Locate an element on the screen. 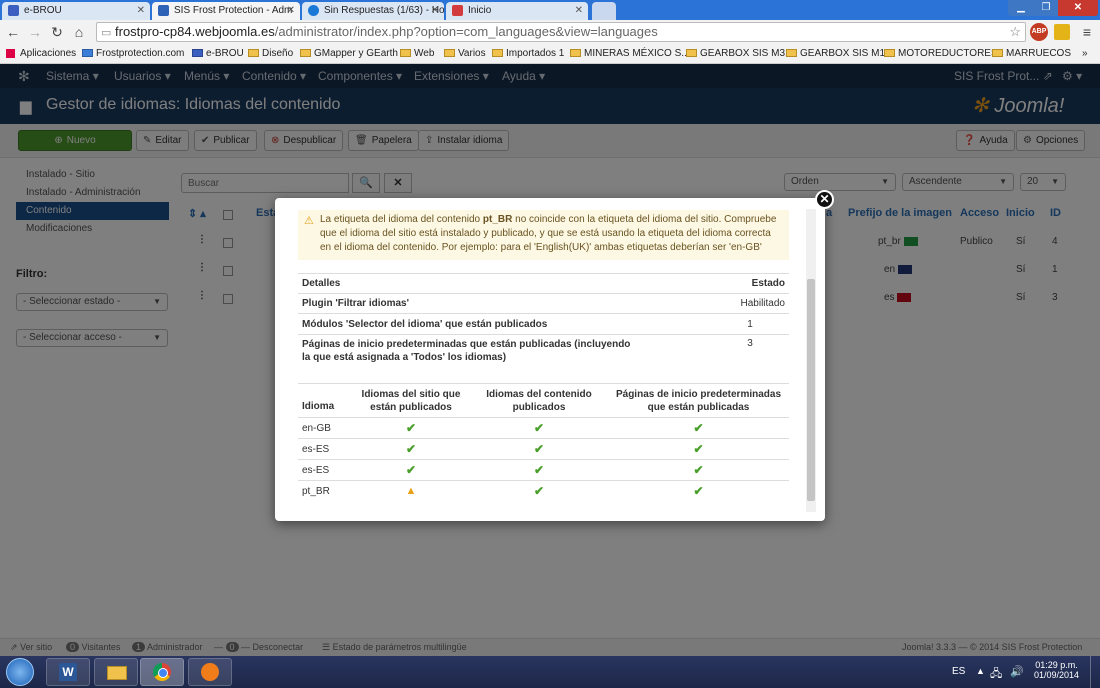 This screenshot has width=1100, height=688. close-icon: ✕ is located at coordinates (824, 199).